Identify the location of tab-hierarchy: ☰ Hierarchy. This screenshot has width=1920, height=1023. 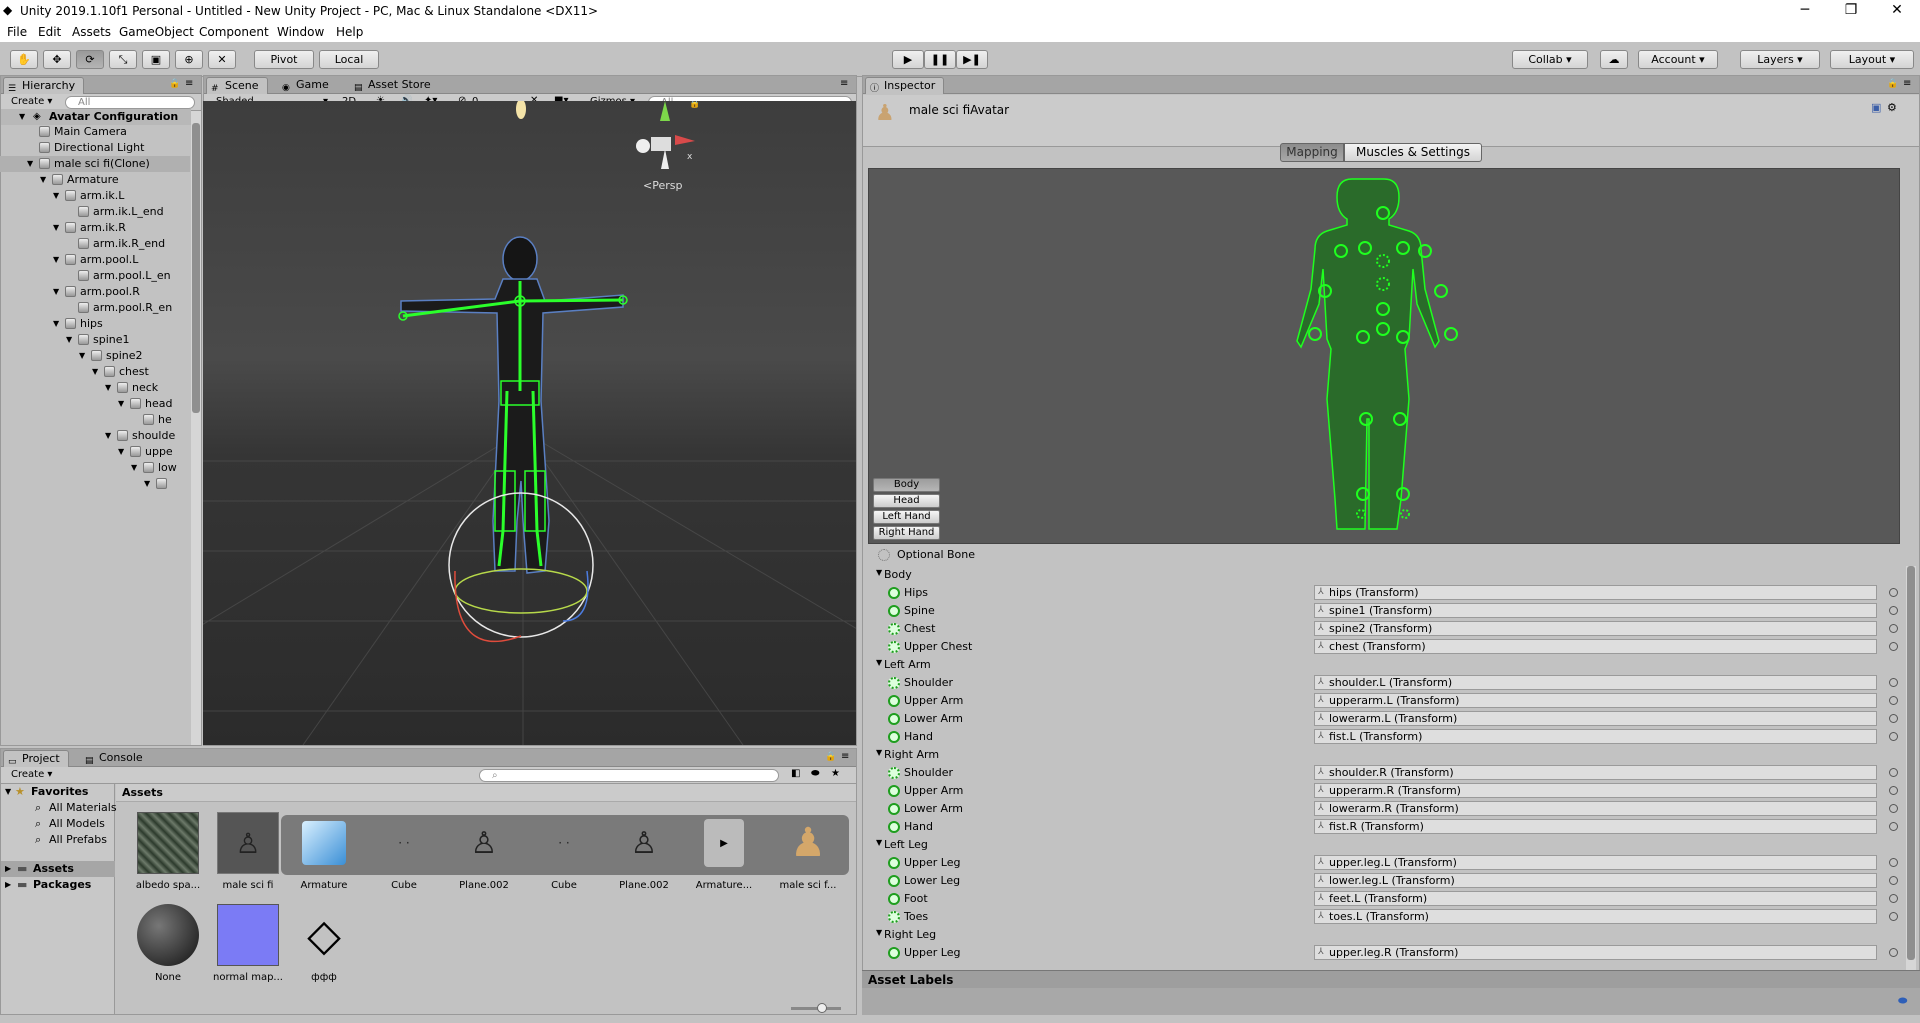
(44, 85).